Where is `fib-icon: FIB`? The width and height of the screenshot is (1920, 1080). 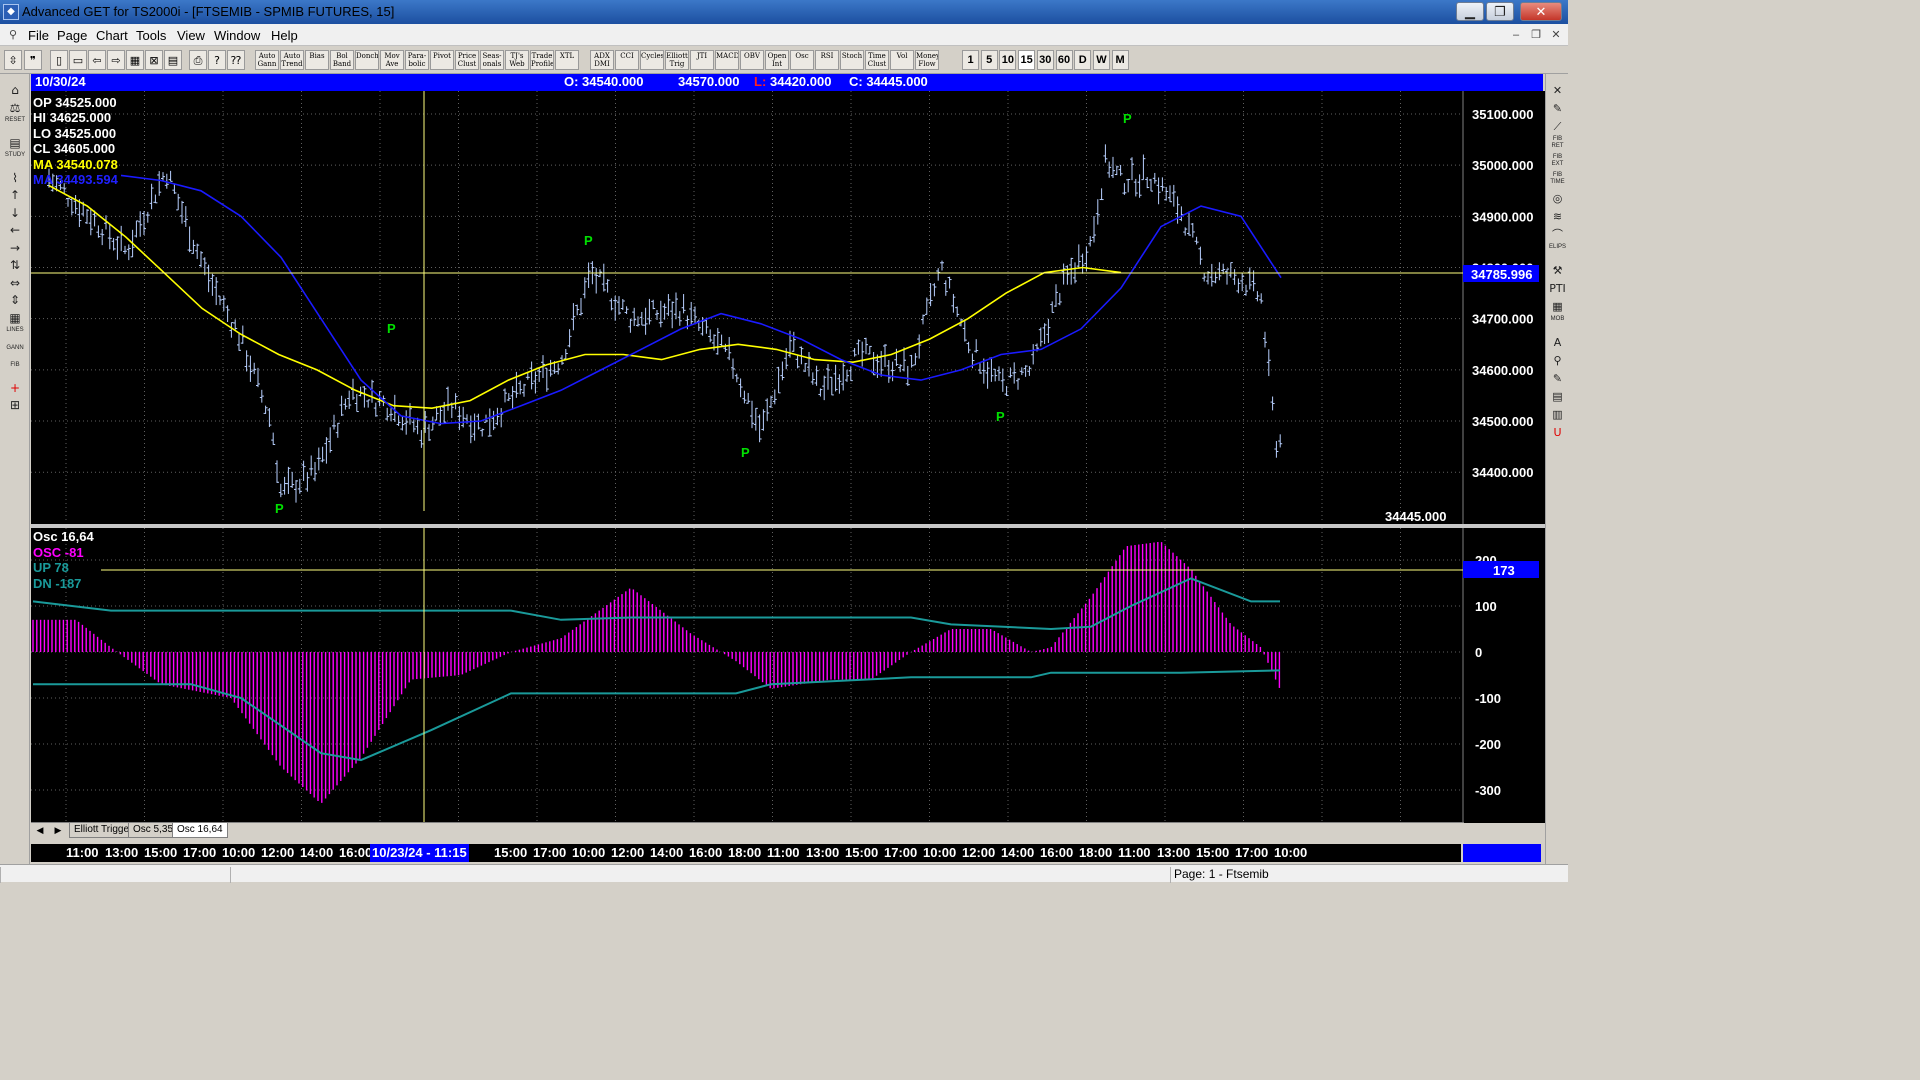
fib-icon: FIB is located at coordinates (15, 370).